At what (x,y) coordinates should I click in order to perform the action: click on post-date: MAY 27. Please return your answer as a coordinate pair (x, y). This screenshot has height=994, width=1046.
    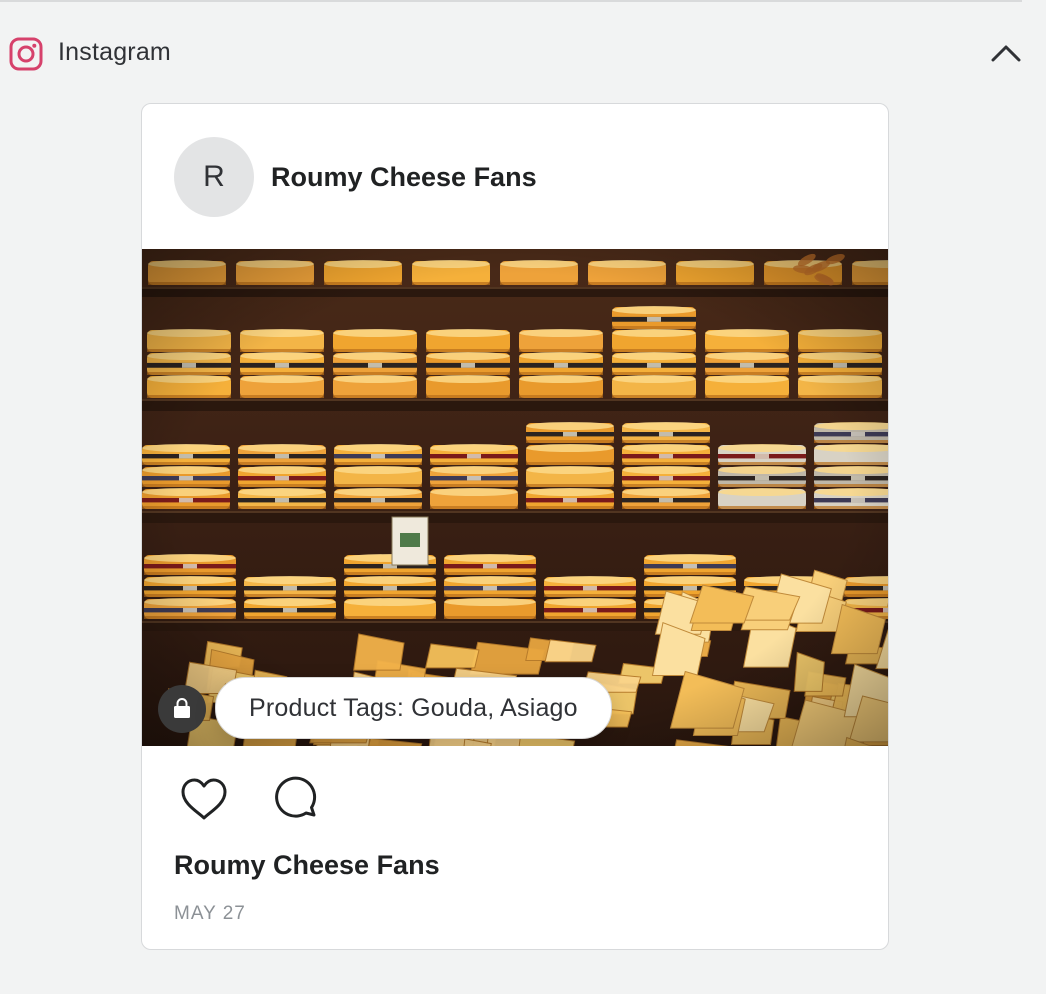
    Looking at the image, I should click on (210, 913).